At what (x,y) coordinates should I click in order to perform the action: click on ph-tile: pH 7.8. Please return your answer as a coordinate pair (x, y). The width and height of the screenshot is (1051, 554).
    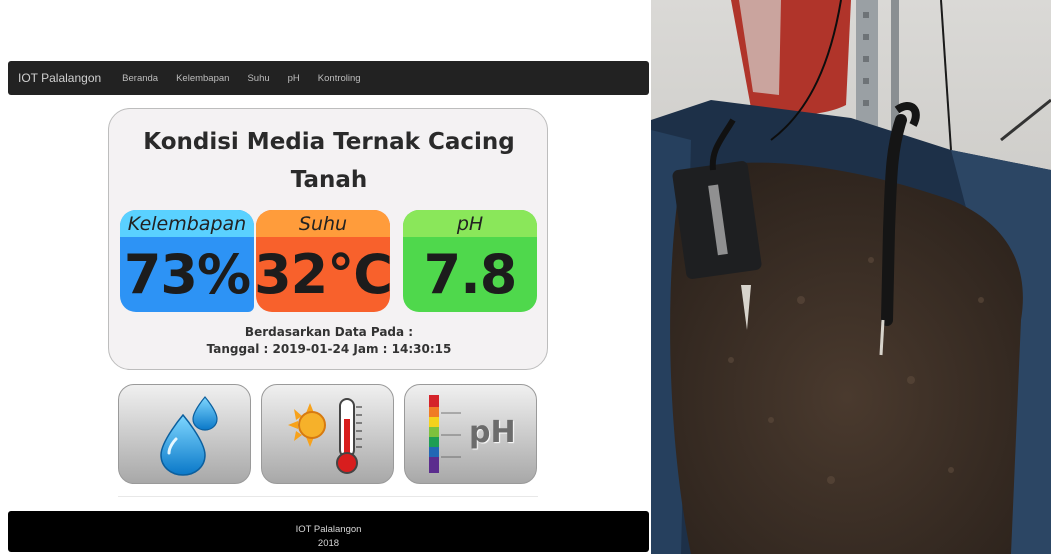
    Looking at the image, I should click on (470, 261).